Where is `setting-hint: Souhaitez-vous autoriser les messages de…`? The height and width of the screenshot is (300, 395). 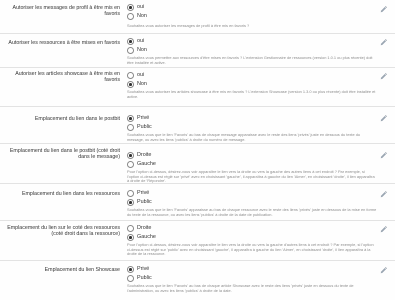
setting-hint: Souhaitez-vous autoriser les messages de… is located at coordinates (188, 25).